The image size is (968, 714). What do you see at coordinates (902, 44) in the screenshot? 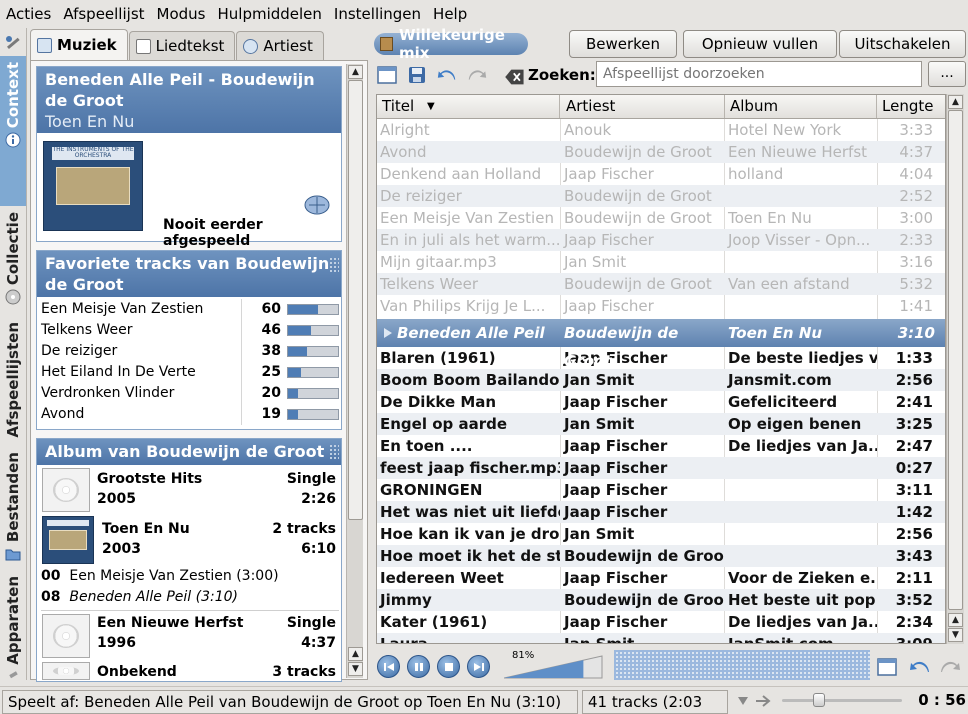
I see `disable-button: Uitschakelen` at bounding box center [902, 44].